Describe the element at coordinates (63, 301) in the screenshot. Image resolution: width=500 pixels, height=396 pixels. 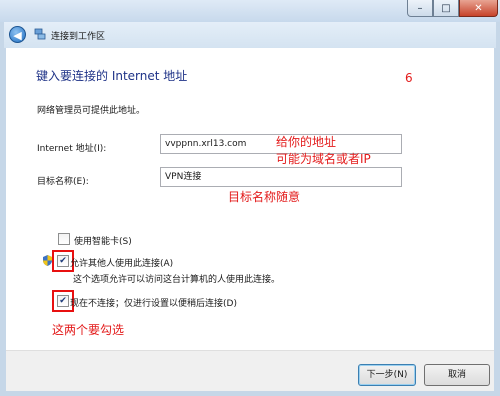
I see `dont-connect-checkbox: ✔` at that location.